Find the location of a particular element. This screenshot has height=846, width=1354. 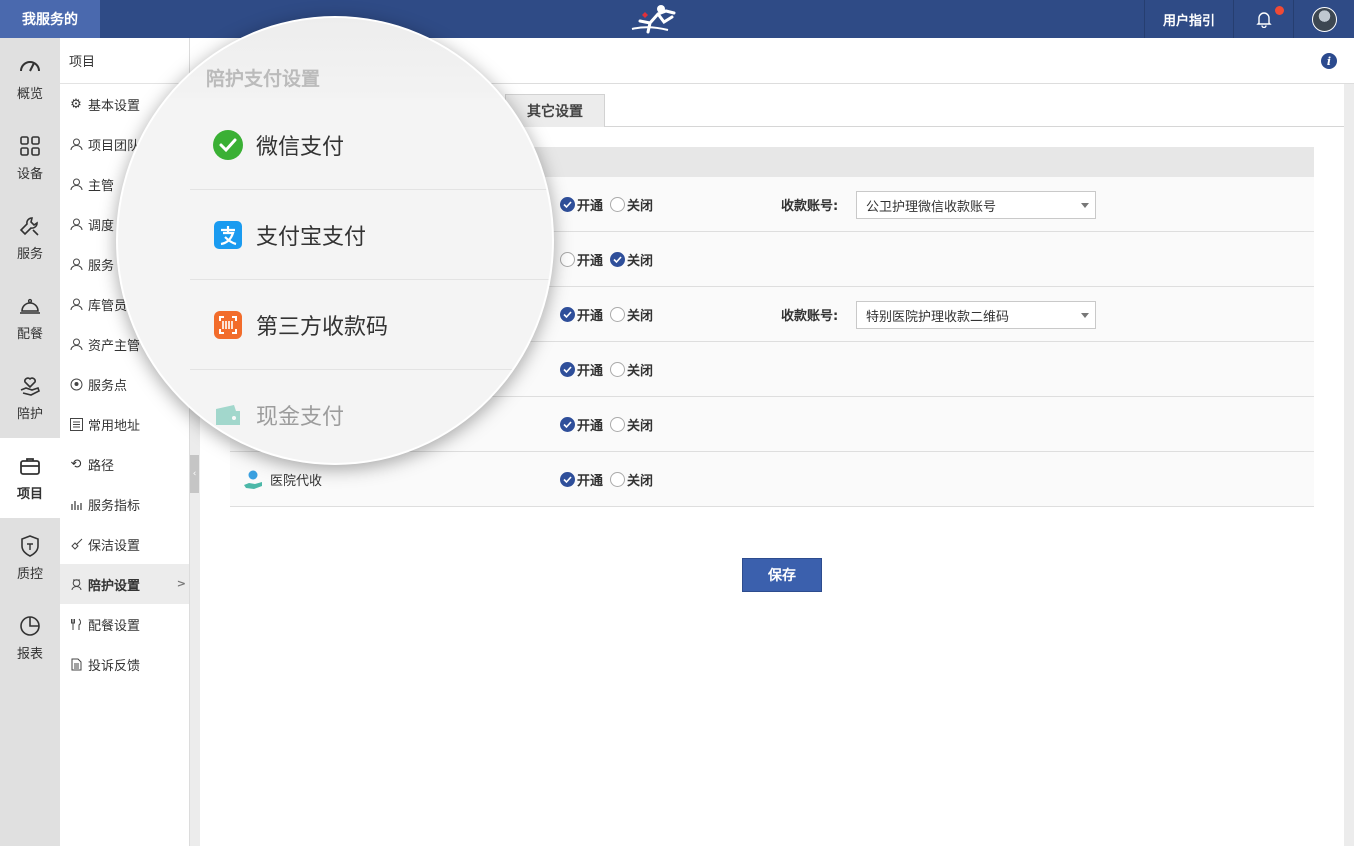

broom-icon is located at coordinates (76, 544).